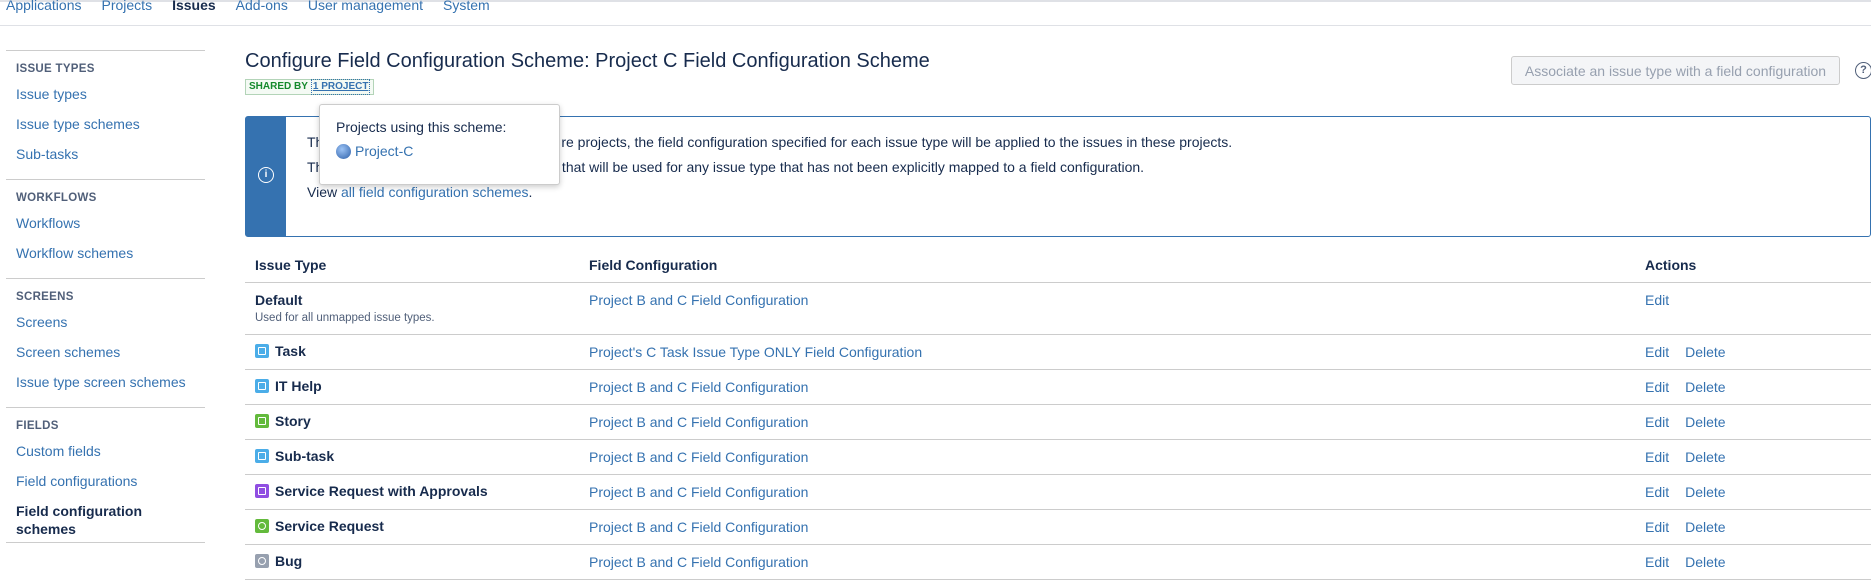 The height and width of the screenshot is (580, 1871). What do you see at coordinates (262, 560) in the screenshot?
I see `bug-icon` at bounding box center [262, 560].